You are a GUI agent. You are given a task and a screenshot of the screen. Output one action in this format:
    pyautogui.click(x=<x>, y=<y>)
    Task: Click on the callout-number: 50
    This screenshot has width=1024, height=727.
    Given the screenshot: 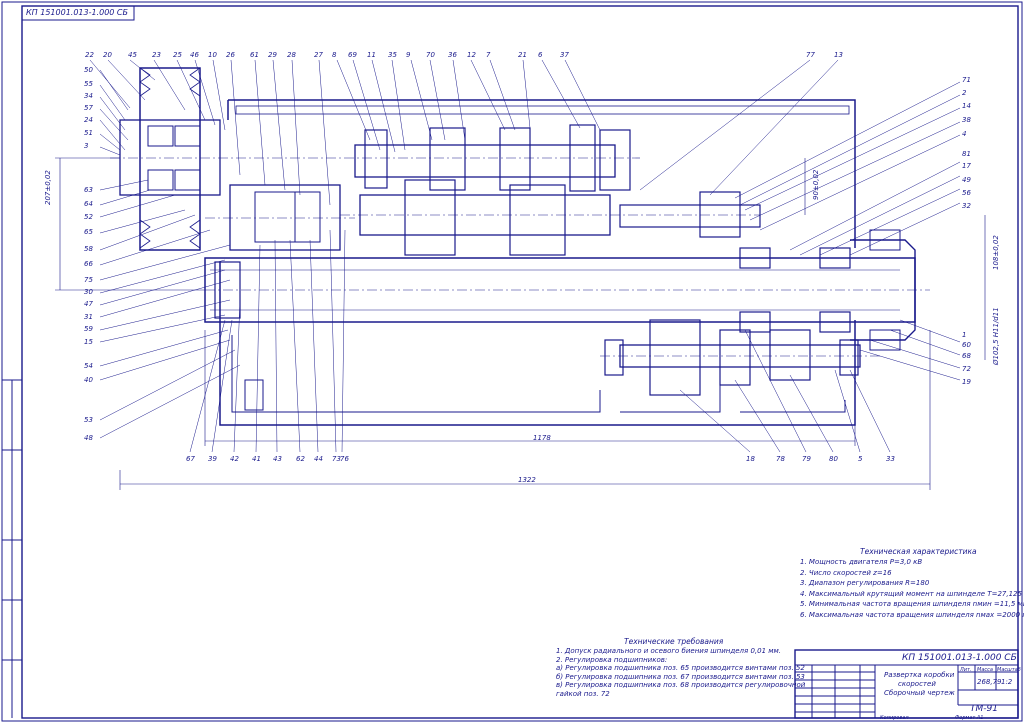 What is the action you would take?
    pyautogui.click(x=88, y=70)
    